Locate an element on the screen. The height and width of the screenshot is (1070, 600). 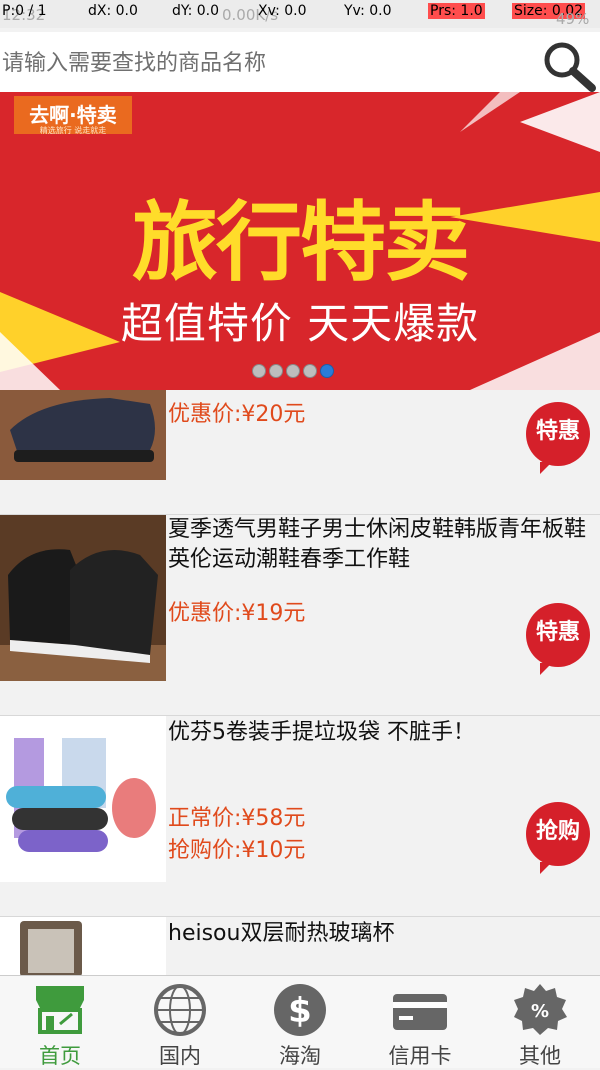
pointer-count: P:0 / 1 is located at coordinates (24, 11).